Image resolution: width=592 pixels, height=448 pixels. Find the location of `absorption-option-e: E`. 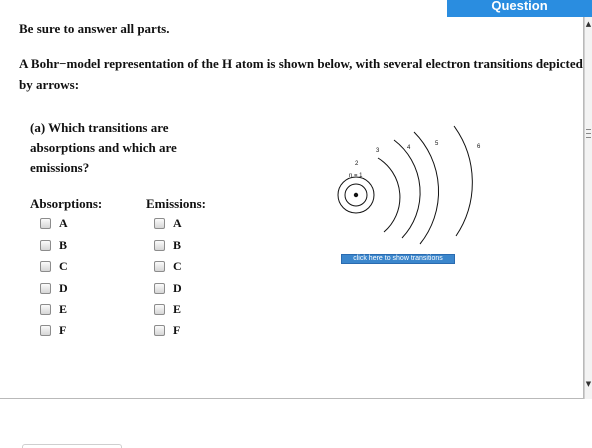

absorption-option-e: E is located at coordinates (53, 309).